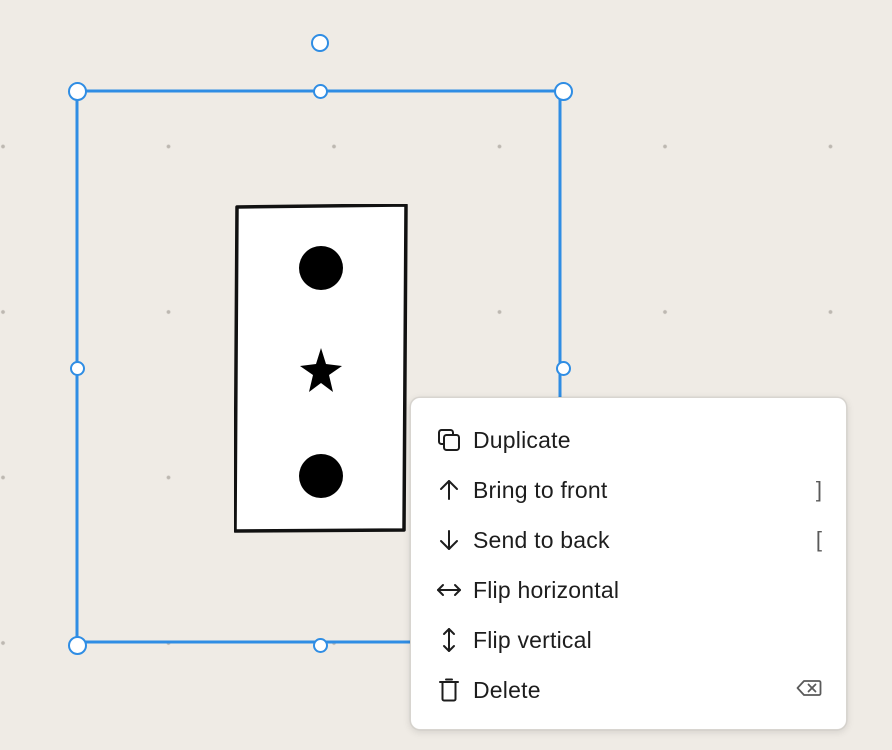  What do you see at coordinates (77, 91) in the screenshot?
I see `resize-handle-top-left` at bounding box center [77, 91].